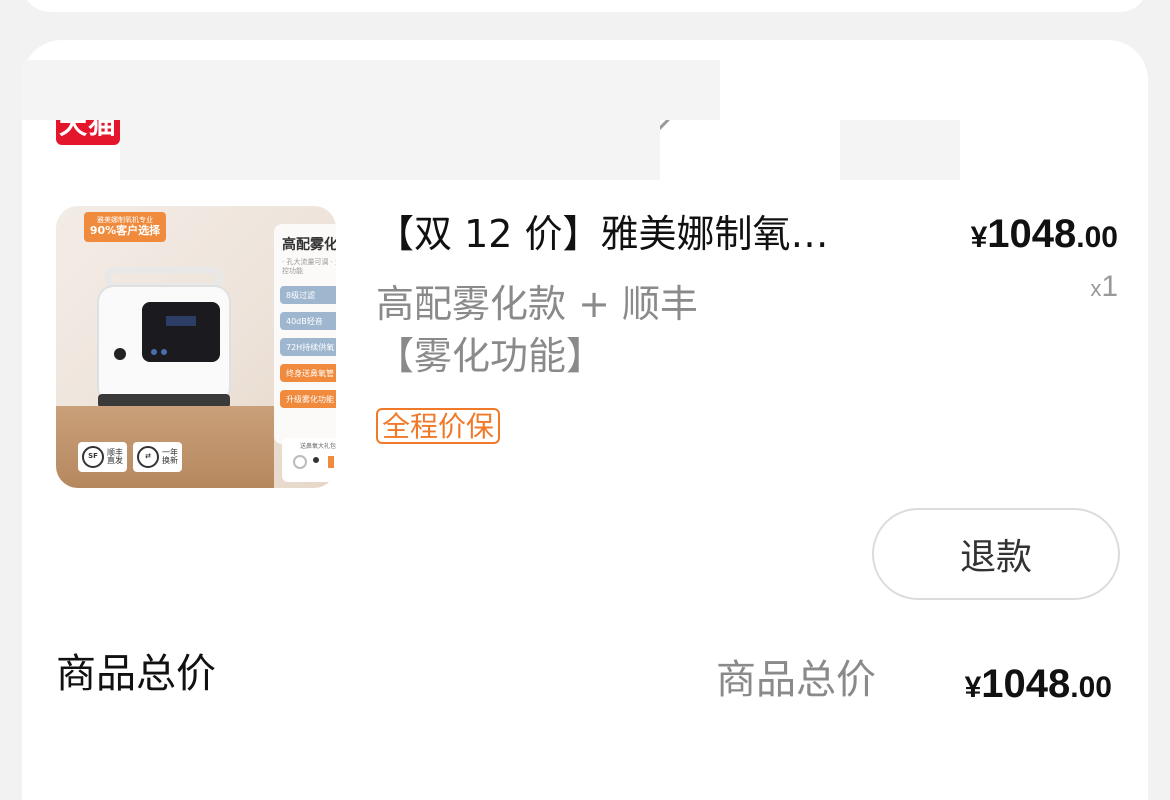 The image size is (1170, 800). What do you see at coordinates (1097, 237) in the screenshot?
I see `price-decimal: .00` at bounding box center [1097, 237].